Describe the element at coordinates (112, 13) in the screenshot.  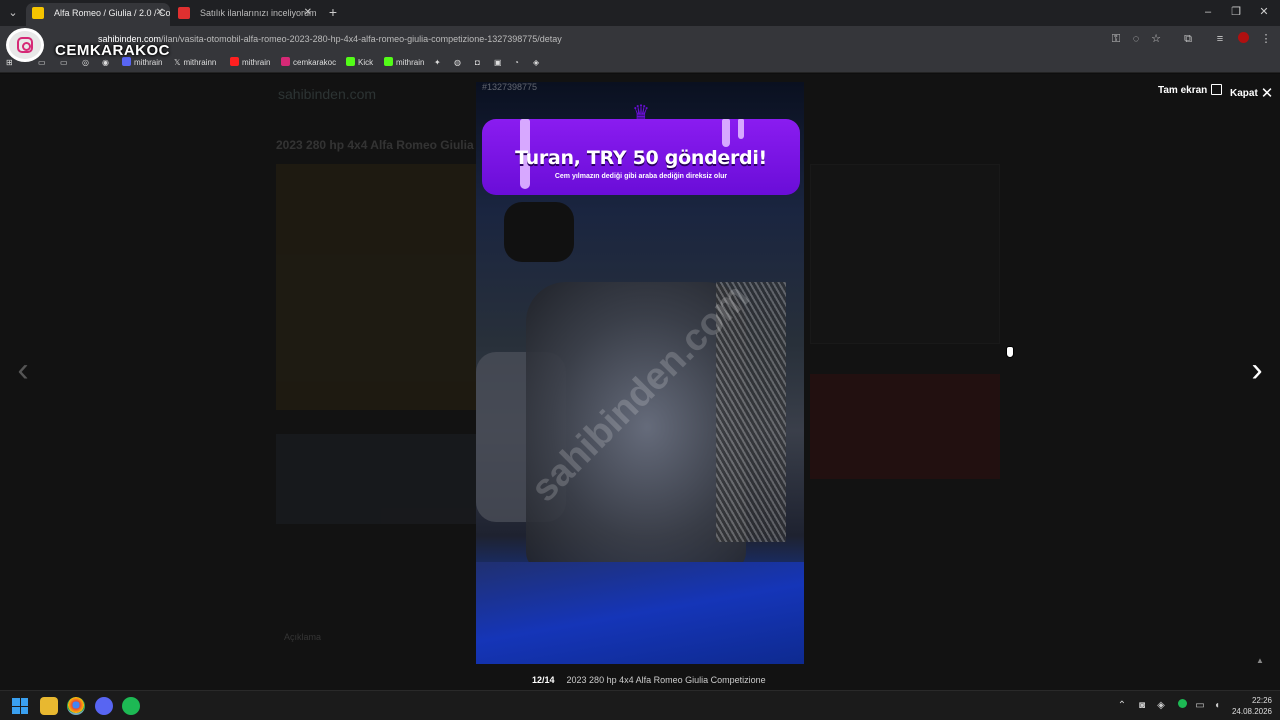
I see `tab-label: Alfa Romeo / Giulia / 2.0 / Com` at that location.